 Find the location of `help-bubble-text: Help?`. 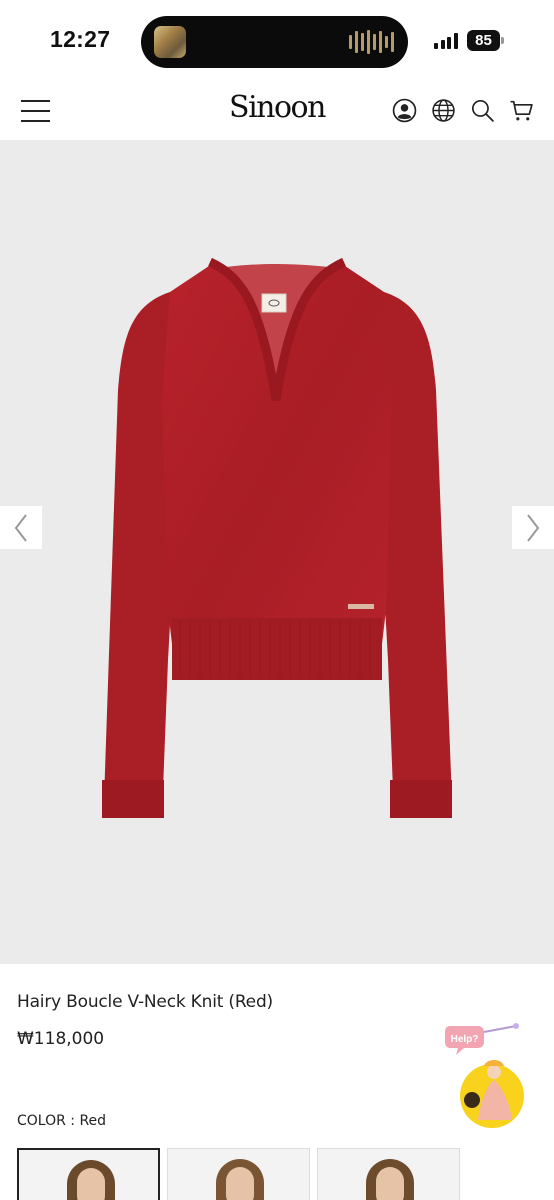

help-bubble-text: Help? is located at coordinates (465, 1039).